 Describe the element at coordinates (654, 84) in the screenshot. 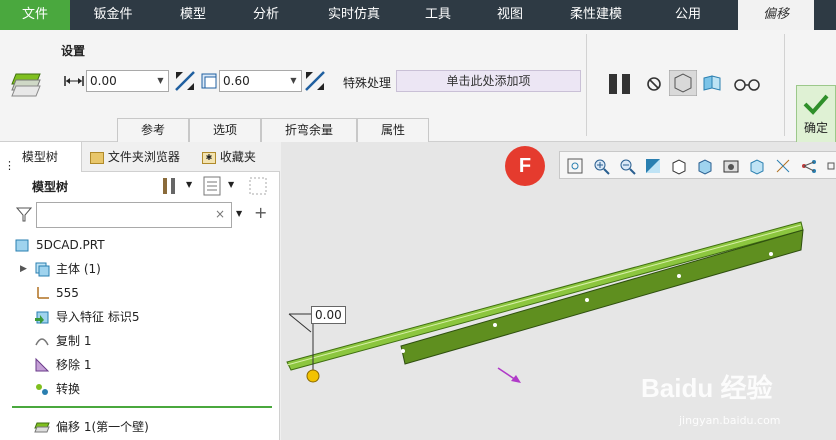

I see `no-preview-icon` at that location.